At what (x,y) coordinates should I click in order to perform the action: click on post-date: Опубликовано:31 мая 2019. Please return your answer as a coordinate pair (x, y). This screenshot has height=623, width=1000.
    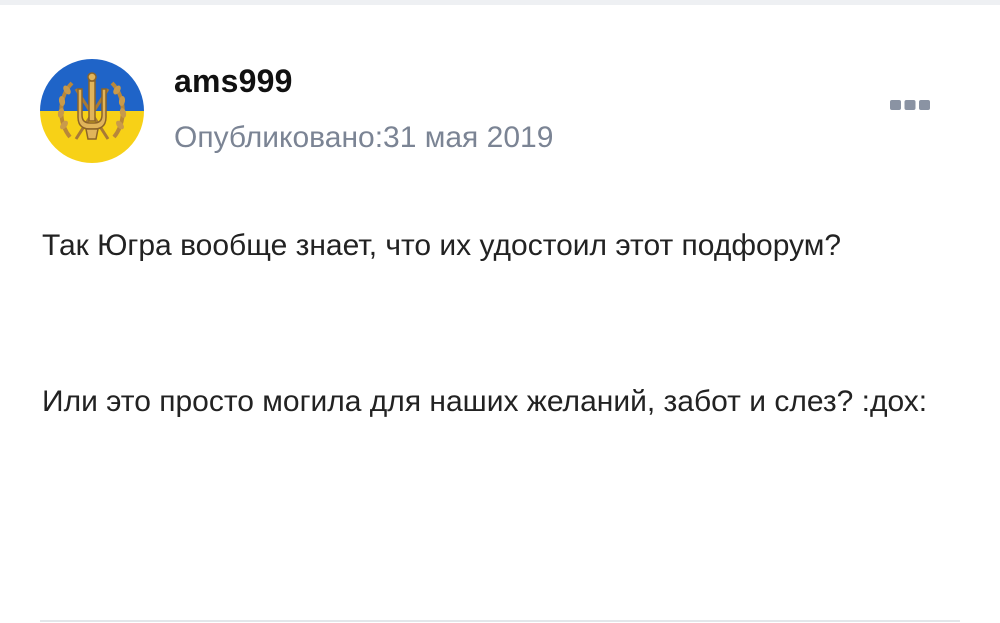
    Looking at the image, I should click on (363, 138).